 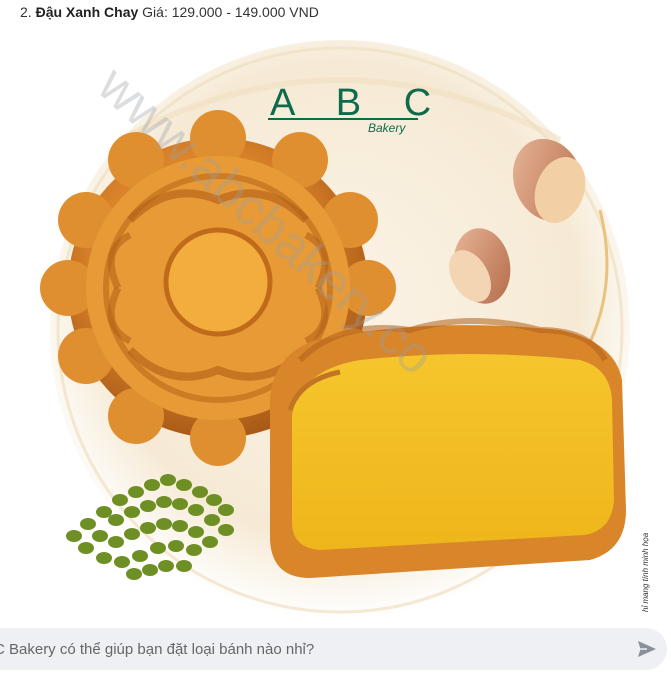 I want to click on logo-letters: A B C, so click(x=358, y=103).